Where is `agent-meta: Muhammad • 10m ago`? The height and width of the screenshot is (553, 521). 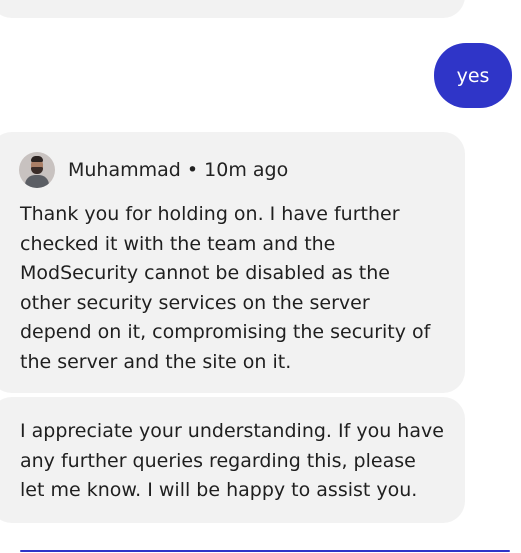
agent-meta: Muhammad • 10m ago is located at coordinates (178, 170).